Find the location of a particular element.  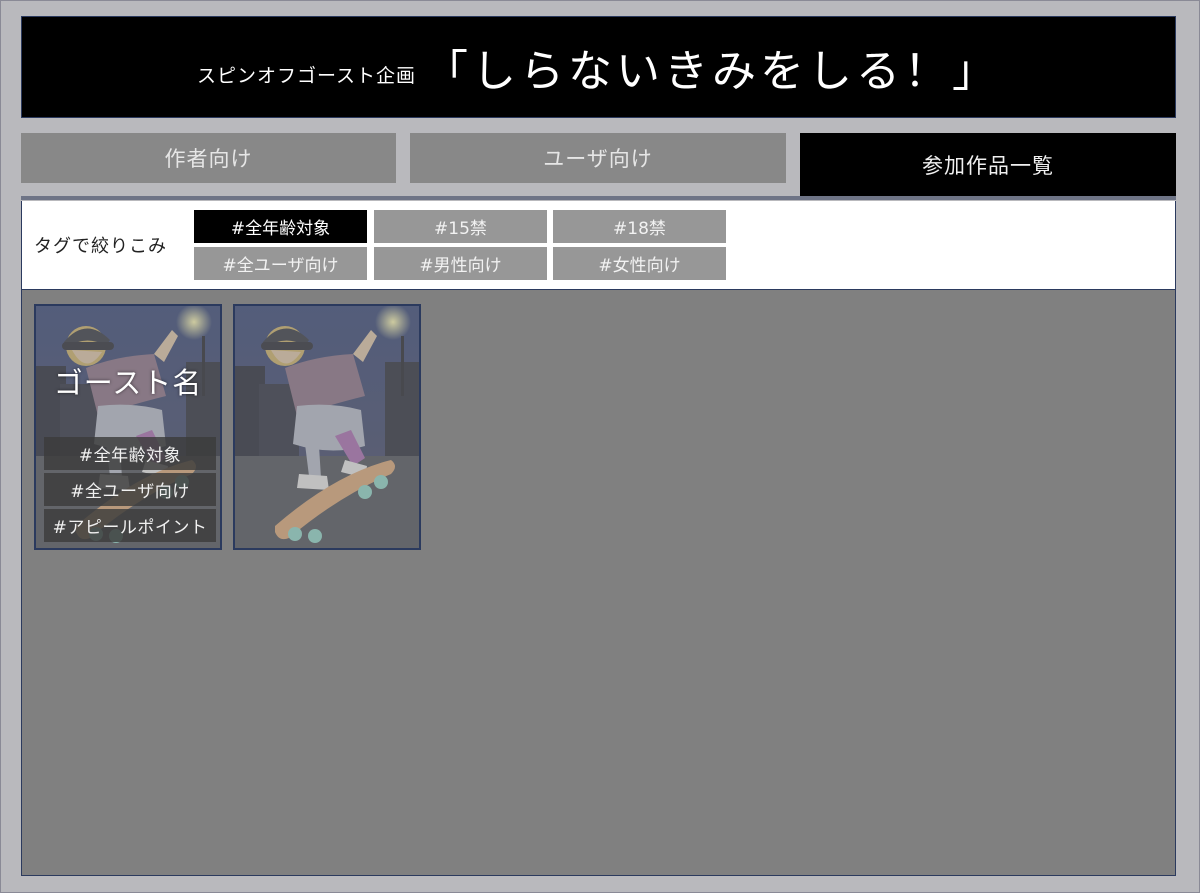

card-tag: #アピールポイント is located at coordinates (130, 525).